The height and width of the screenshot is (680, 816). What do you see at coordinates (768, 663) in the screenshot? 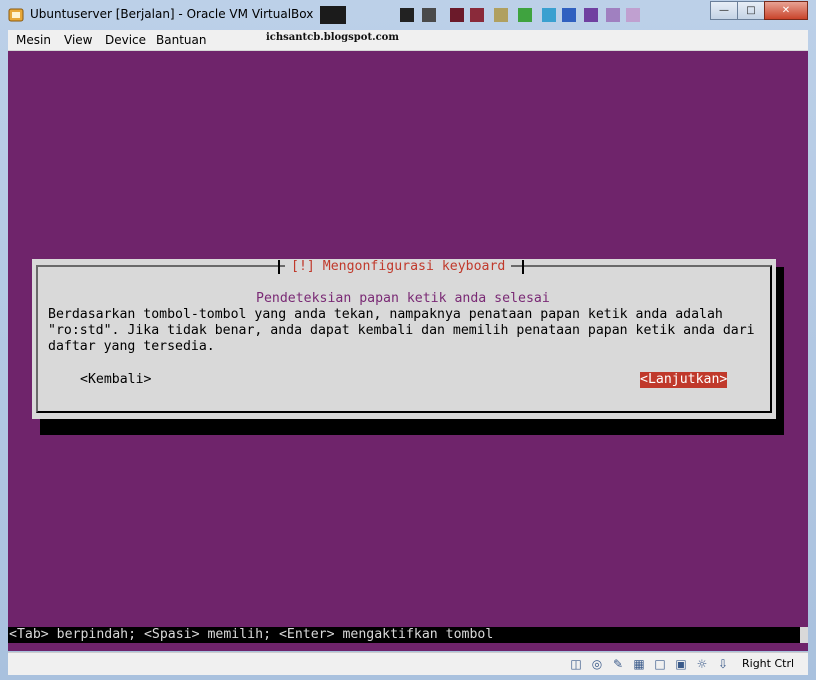
I see `host-key-label: Right Ctrl` at bounding box center [768, 663].